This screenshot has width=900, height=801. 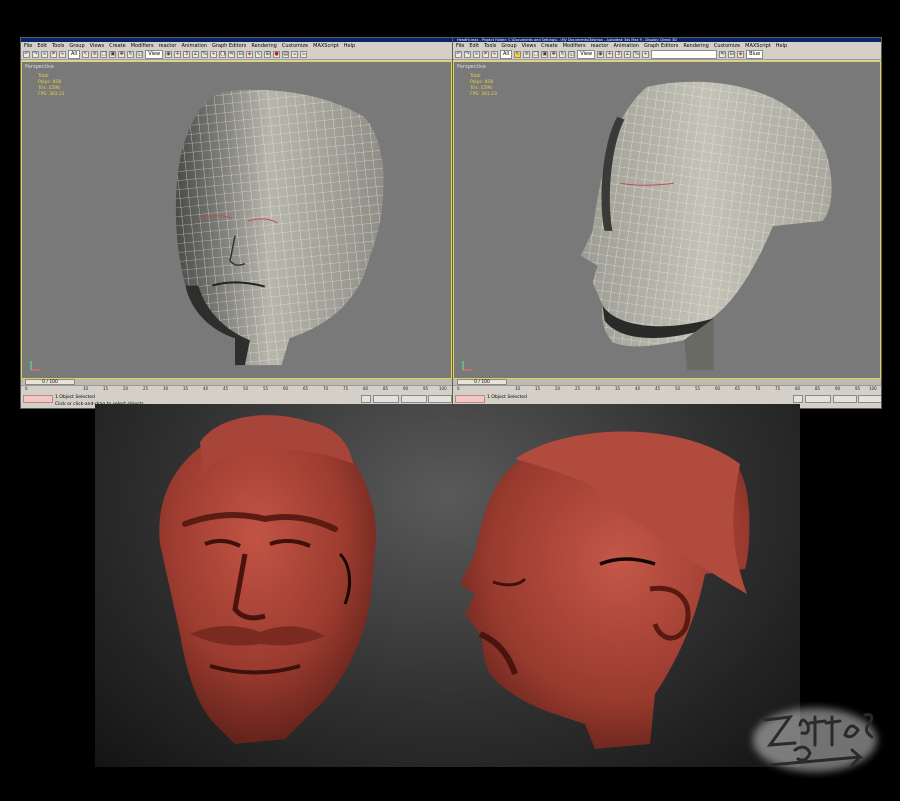 What do you see at coordinates (755, 54) in the screenshot?
I see `named-selection-dropdown: Blue` at bounding box center [755, 54].